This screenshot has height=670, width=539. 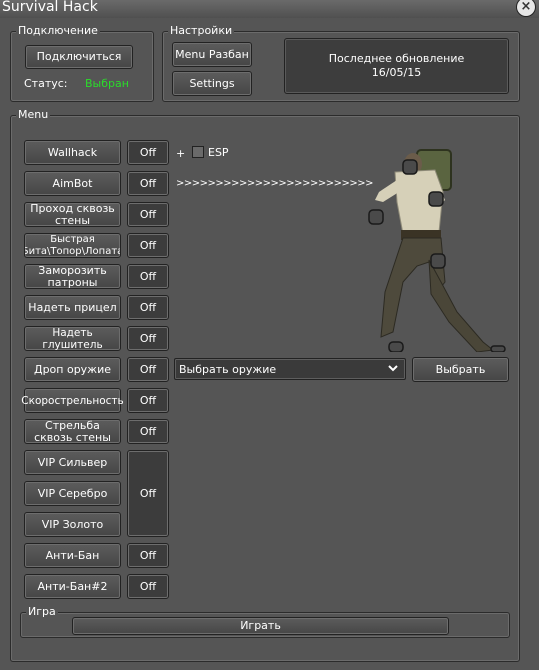 I want to click on freeze-ammo-toggle: Off, so click(x=148, y=276).